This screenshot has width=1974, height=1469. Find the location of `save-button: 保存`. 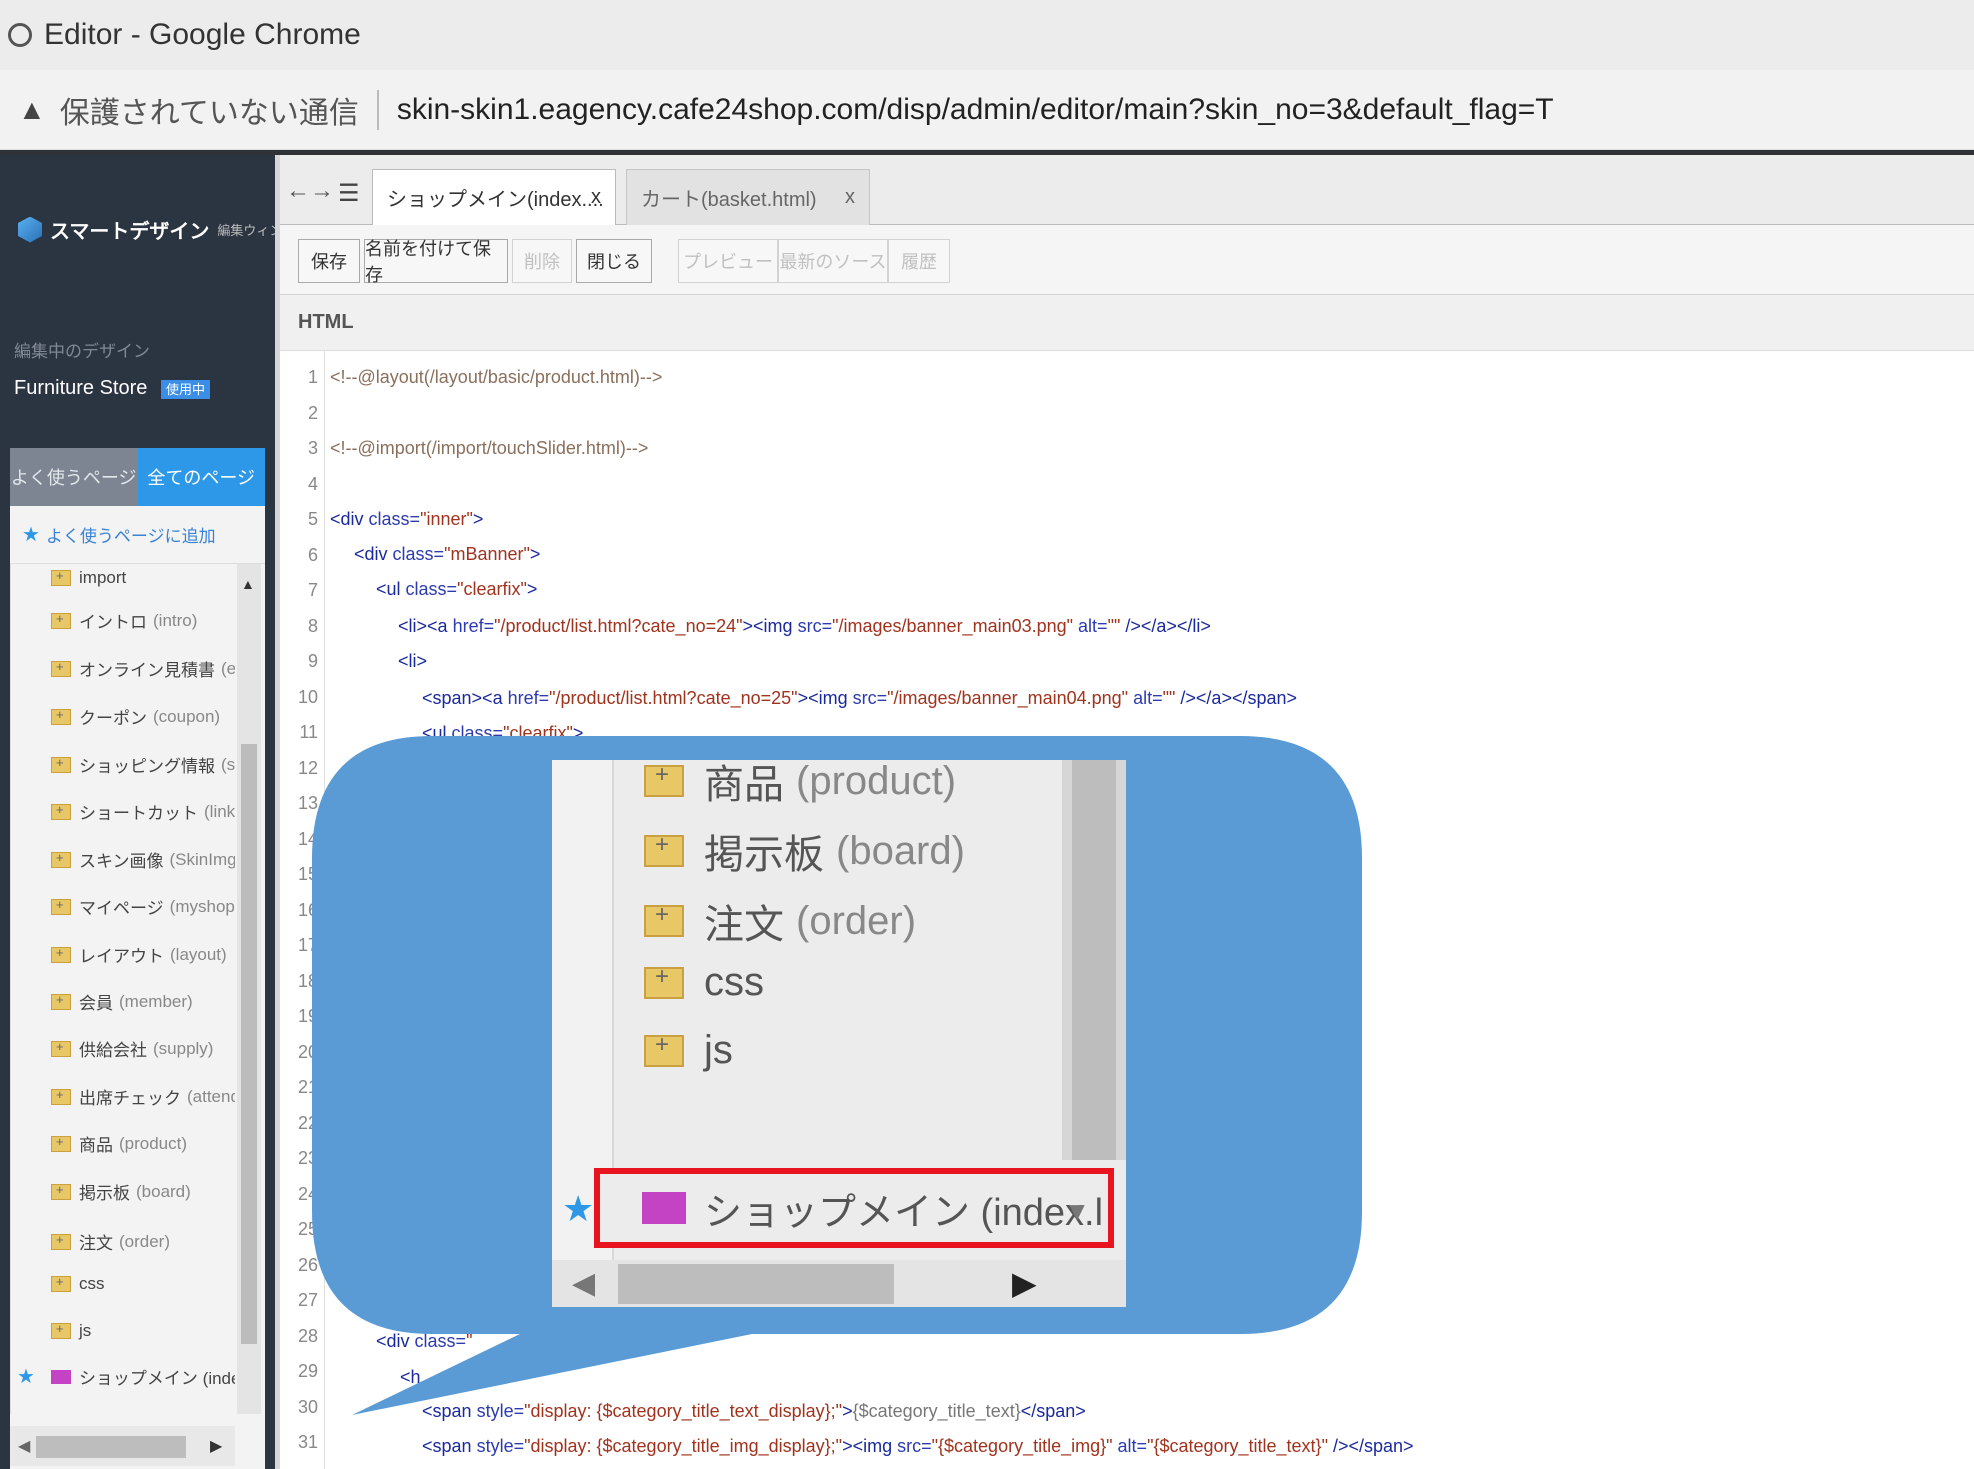

save-button: 保存 is located at coordinates (329, 261).